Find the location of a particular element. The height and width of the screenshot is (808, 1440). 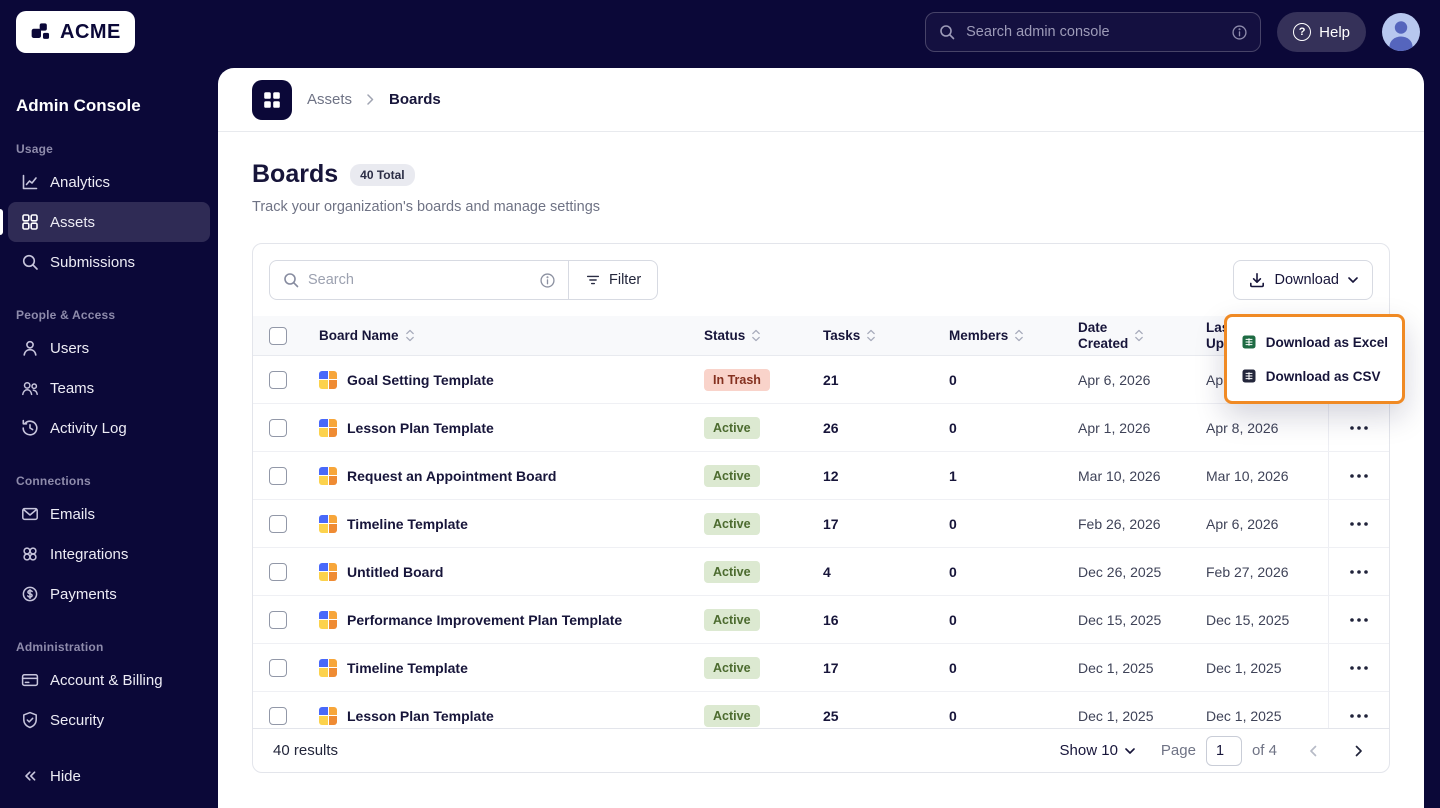

admin-search-box is located at coordinates (1093, 32).